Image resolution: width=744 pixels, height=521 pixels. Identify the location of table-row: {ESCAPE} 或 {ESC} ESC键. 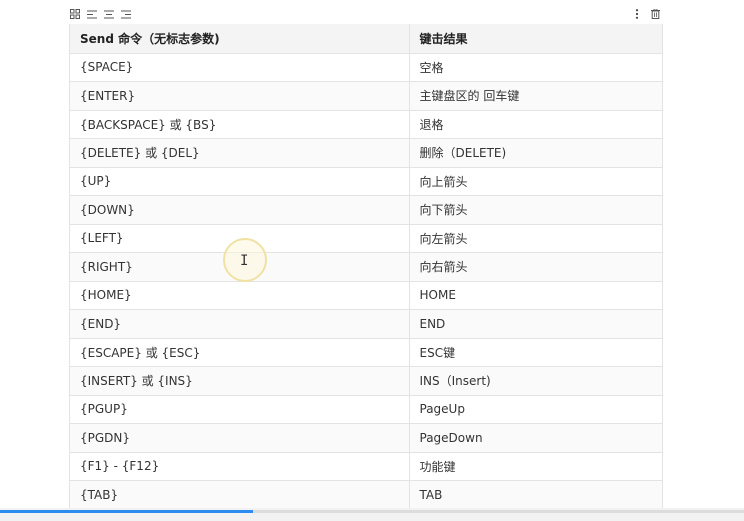
(366, 352).